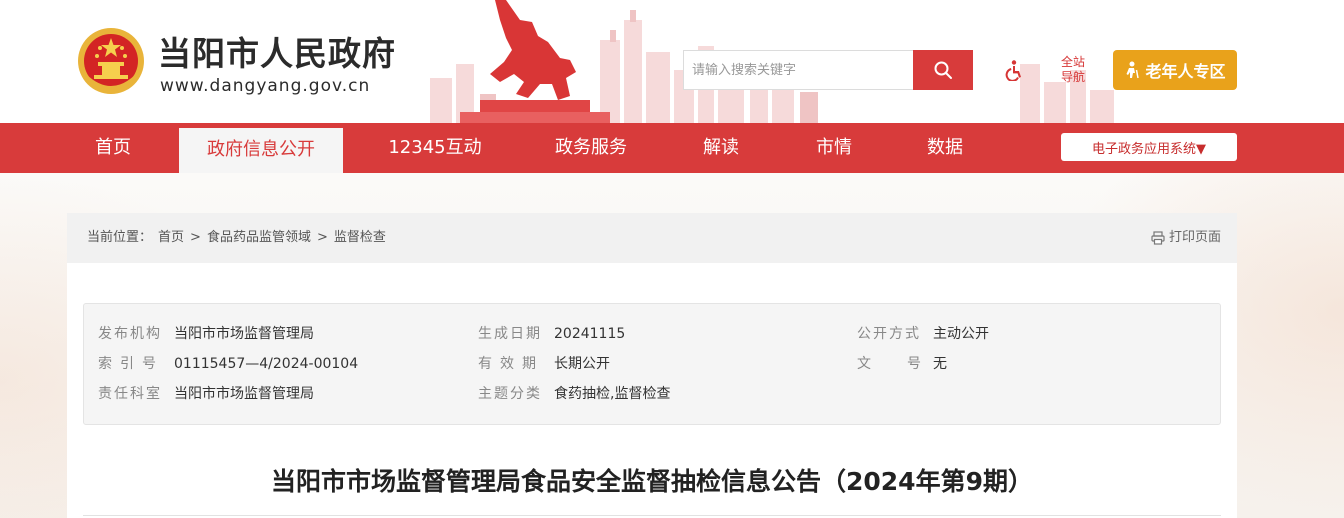 The width and height of the screenshot is (1344, 518). What do you see at coordinates (259, 238) in the screenshot?
I see `breadcrumb-item-food-drug: 食品药品监管领域` at bounding box center [259, 238].